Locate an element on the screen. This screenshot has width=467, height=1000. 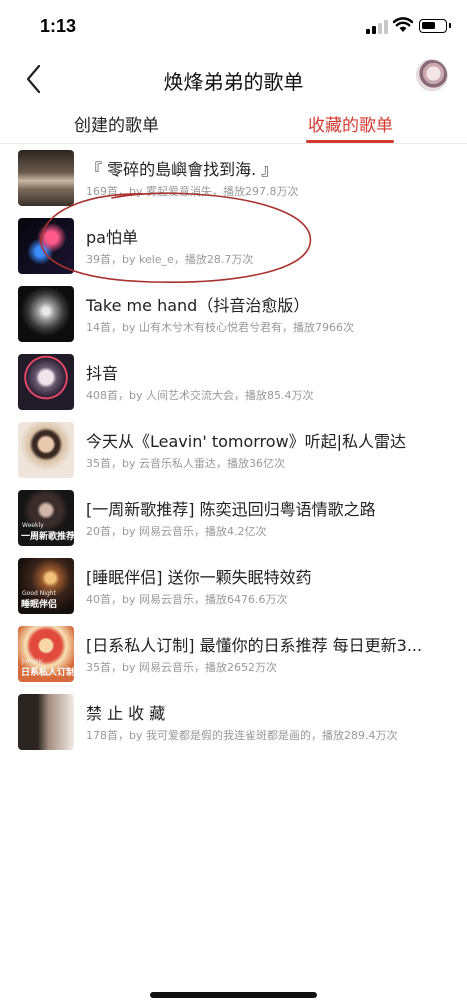
cover-caption: 日系私人订制 is located at coordinates (47, 673).